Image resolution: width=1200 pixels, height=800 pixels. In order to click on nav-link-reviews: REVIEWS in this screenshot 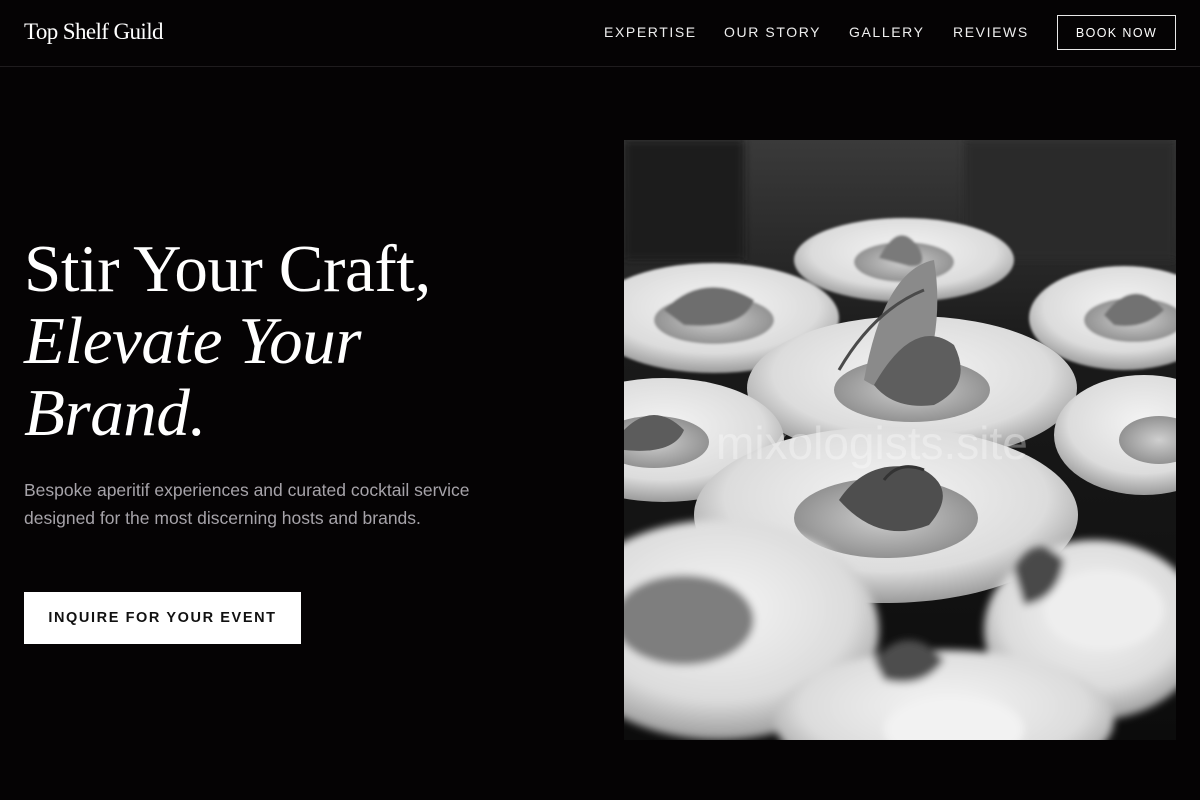, I will do `click(991, 32)`.